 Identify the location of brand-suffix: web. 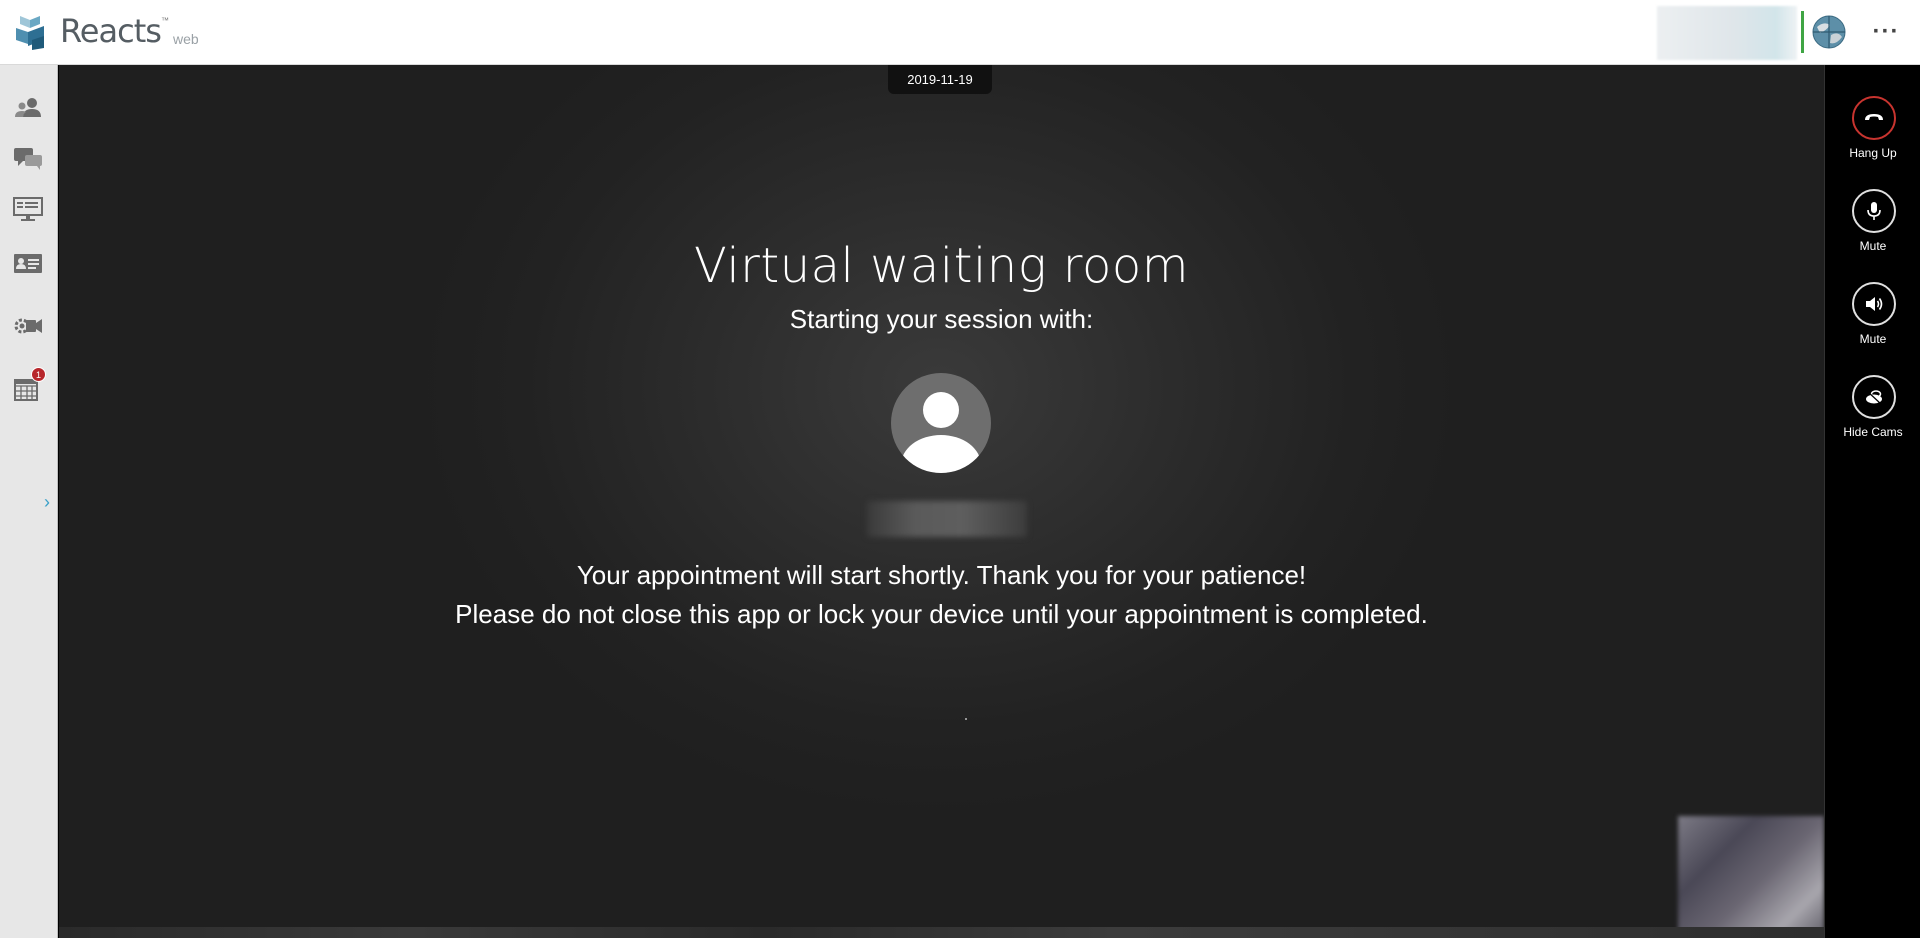
(186, 39).